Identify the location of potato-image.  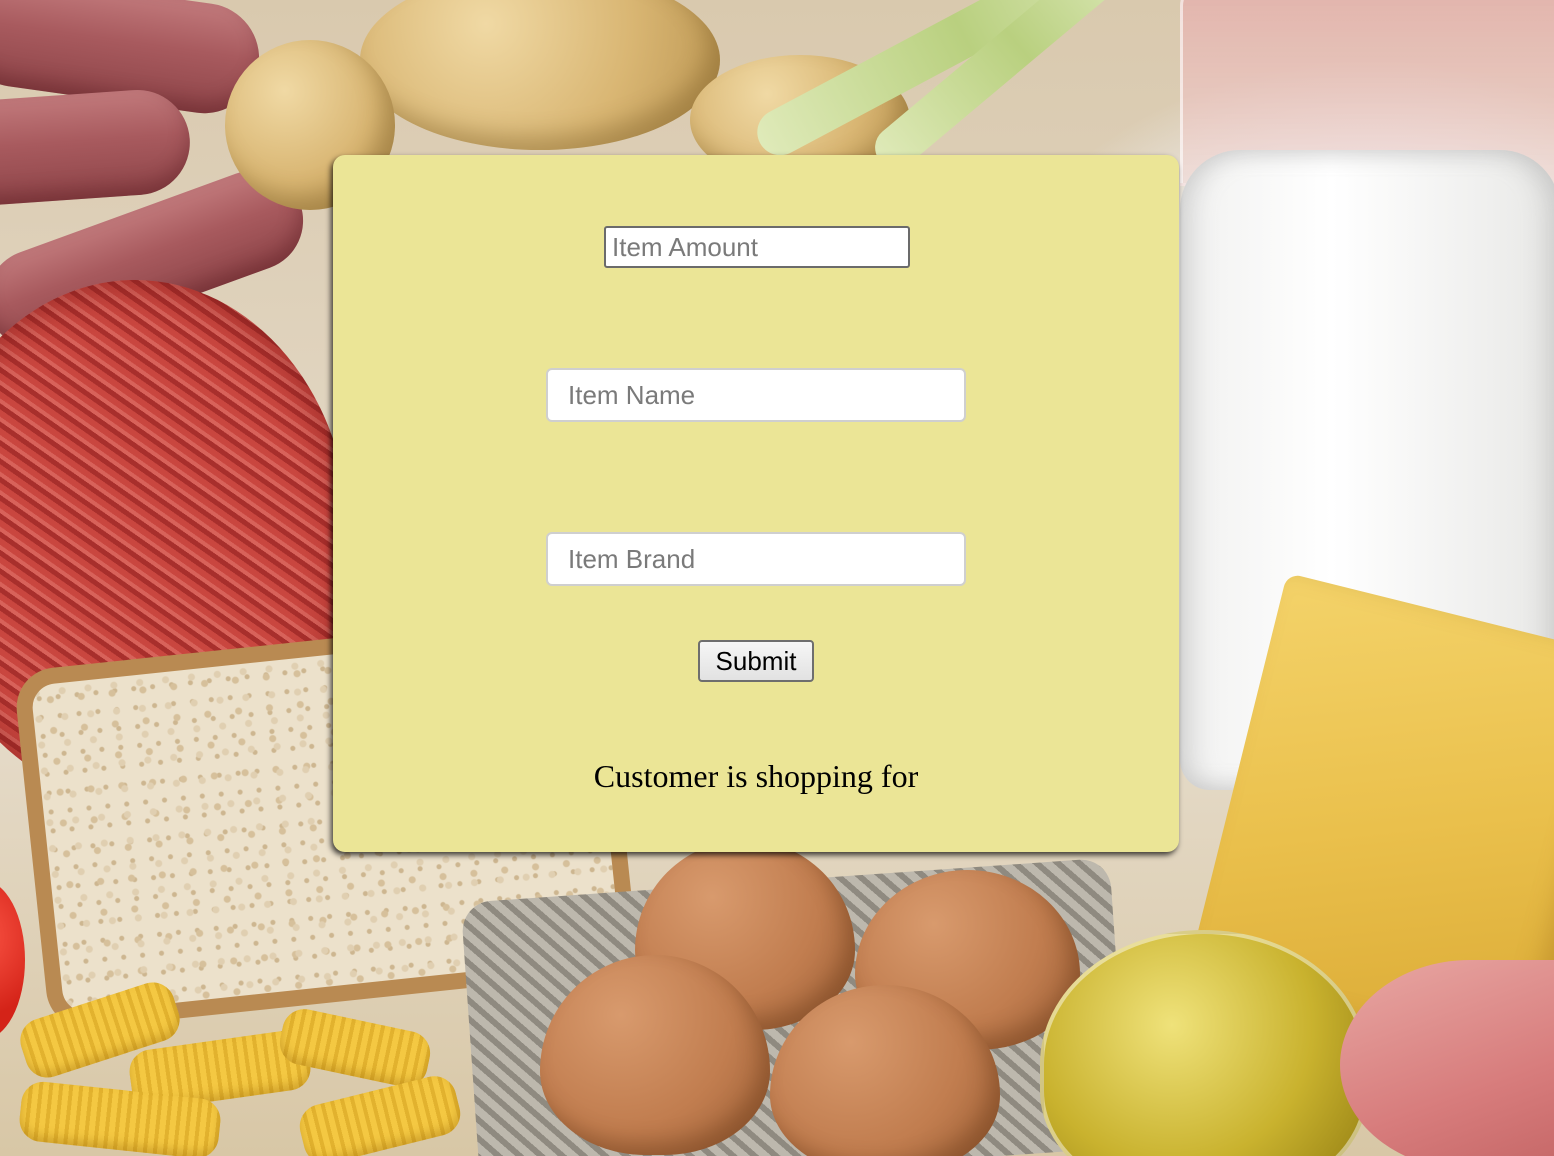
(540, 75).